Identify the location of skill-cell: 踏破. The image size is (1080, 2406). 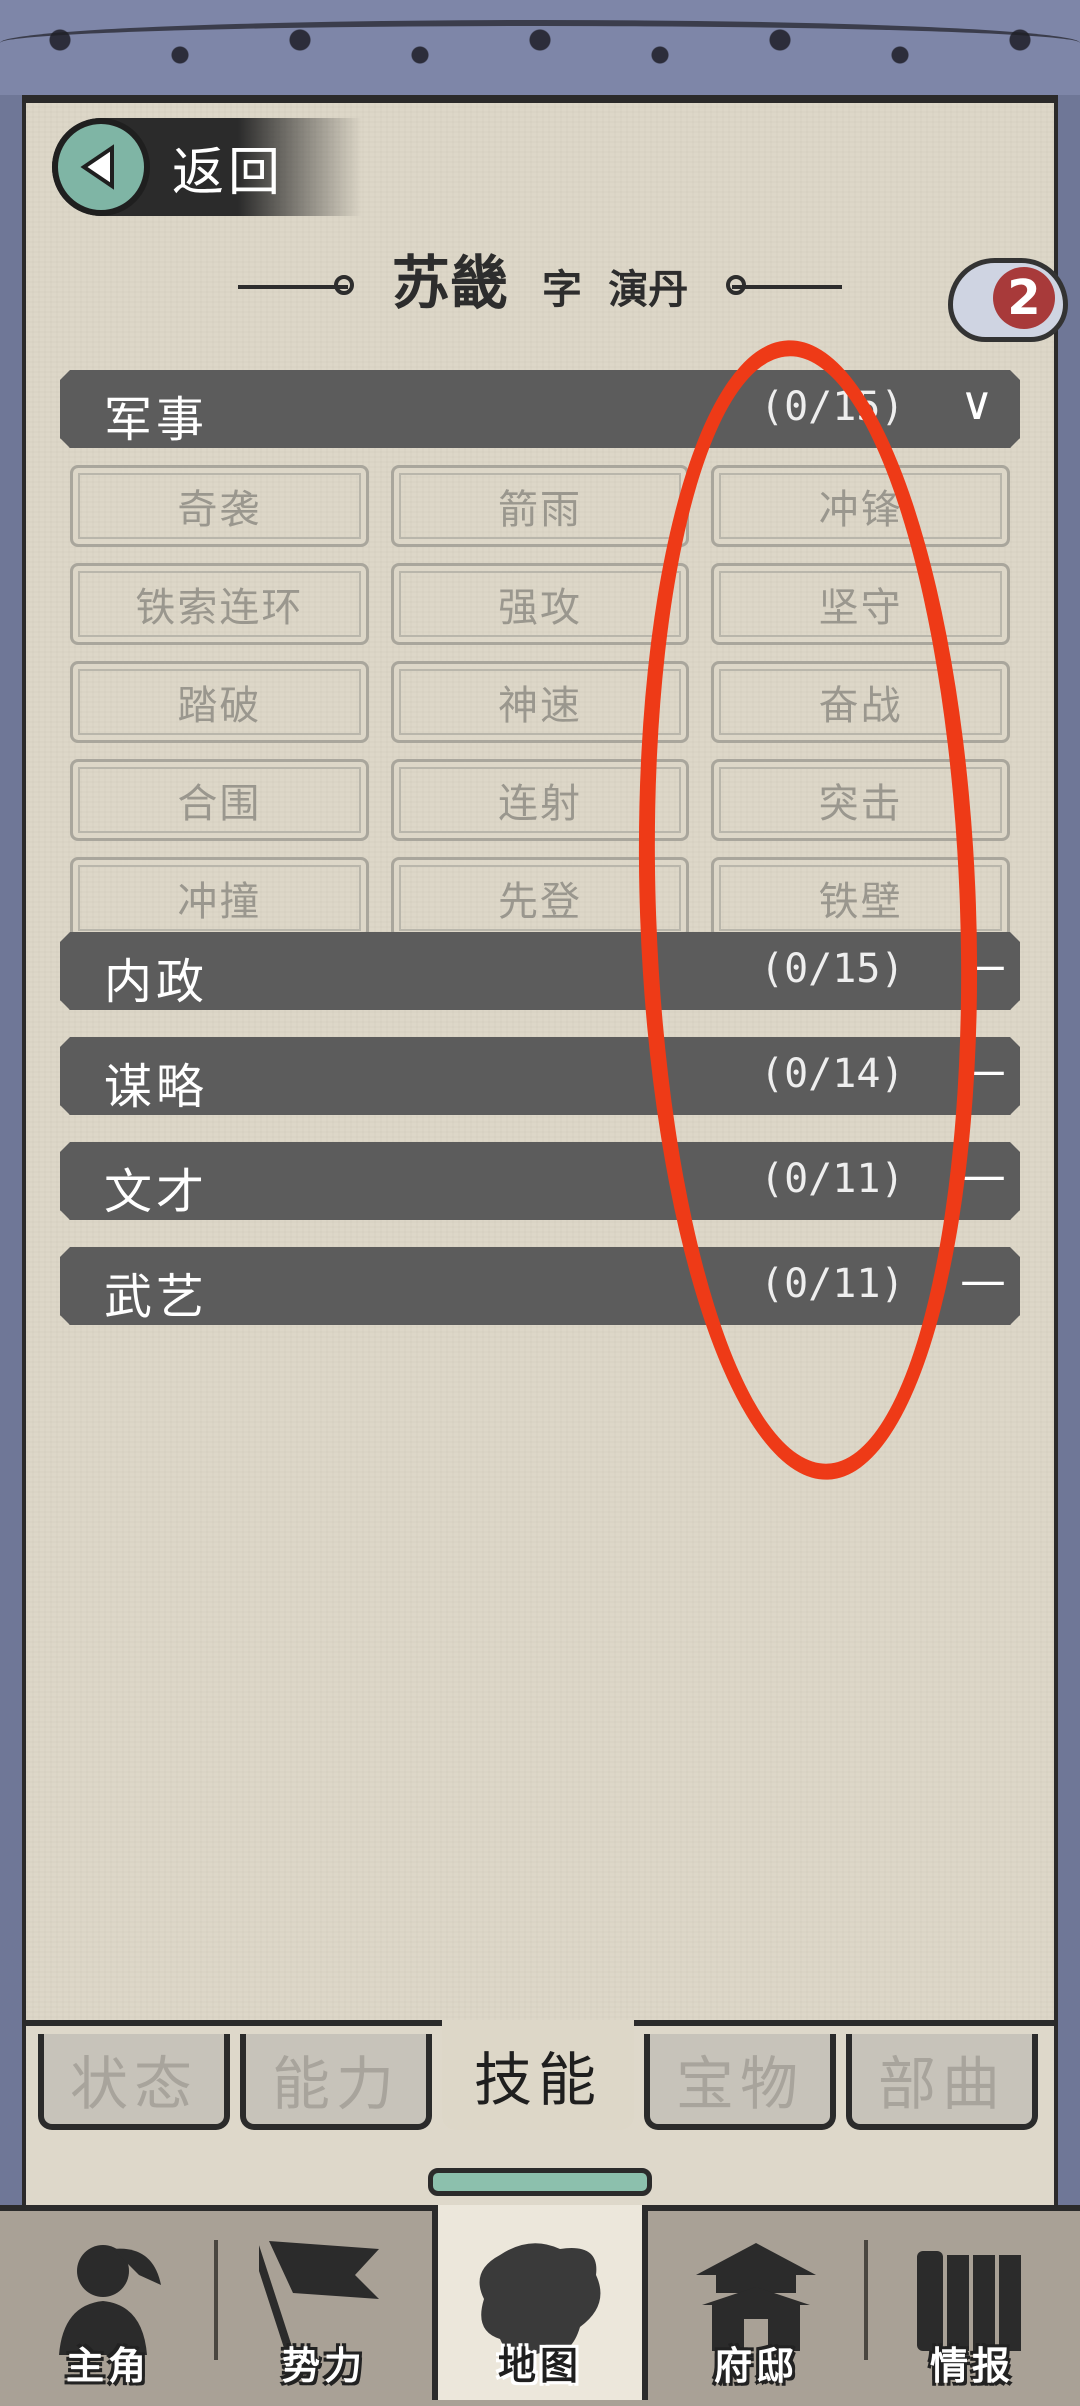
(219, 702).